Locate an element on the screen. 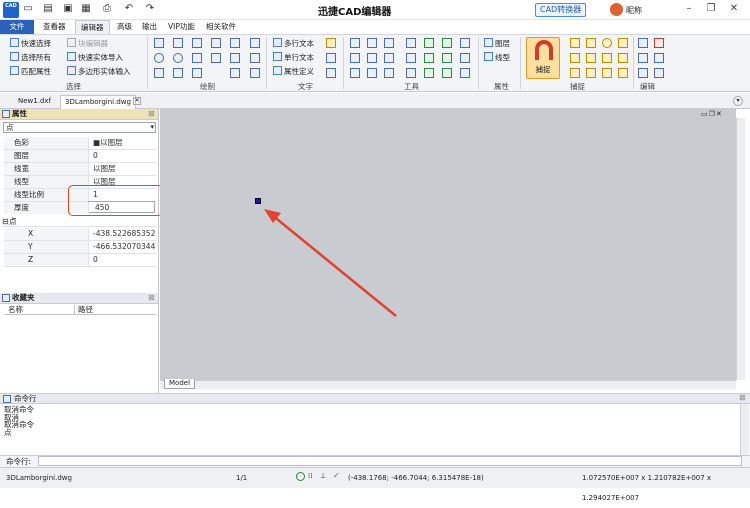  collapse-icon: ⊟ is located at coordinates (5, 221).